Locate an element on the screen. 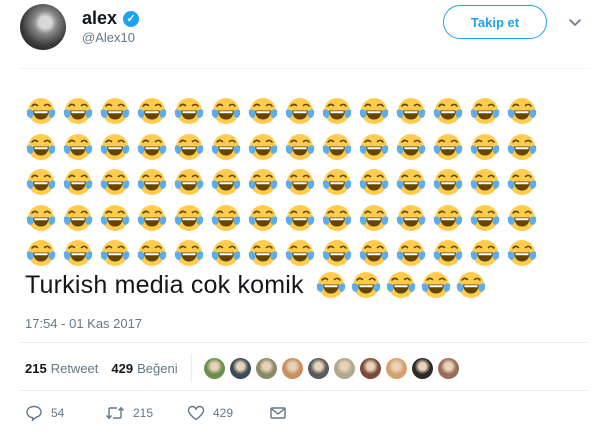  chevron-down-icon is located at coordinates (575, 22).